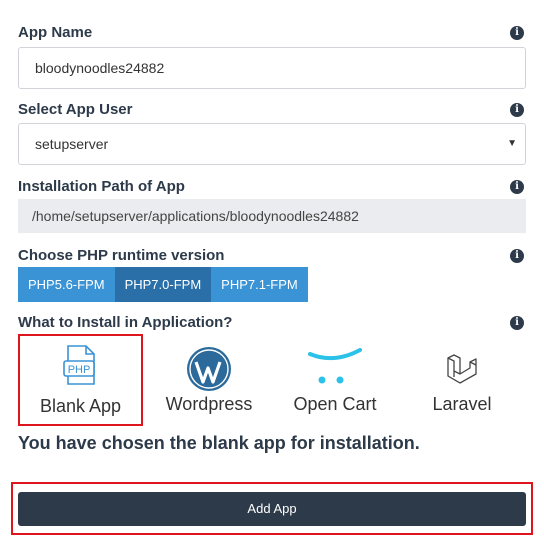 The width and height of the screenshot is (544, 543). I want to click on blank-app-label: Blank App, so click(80, 406).